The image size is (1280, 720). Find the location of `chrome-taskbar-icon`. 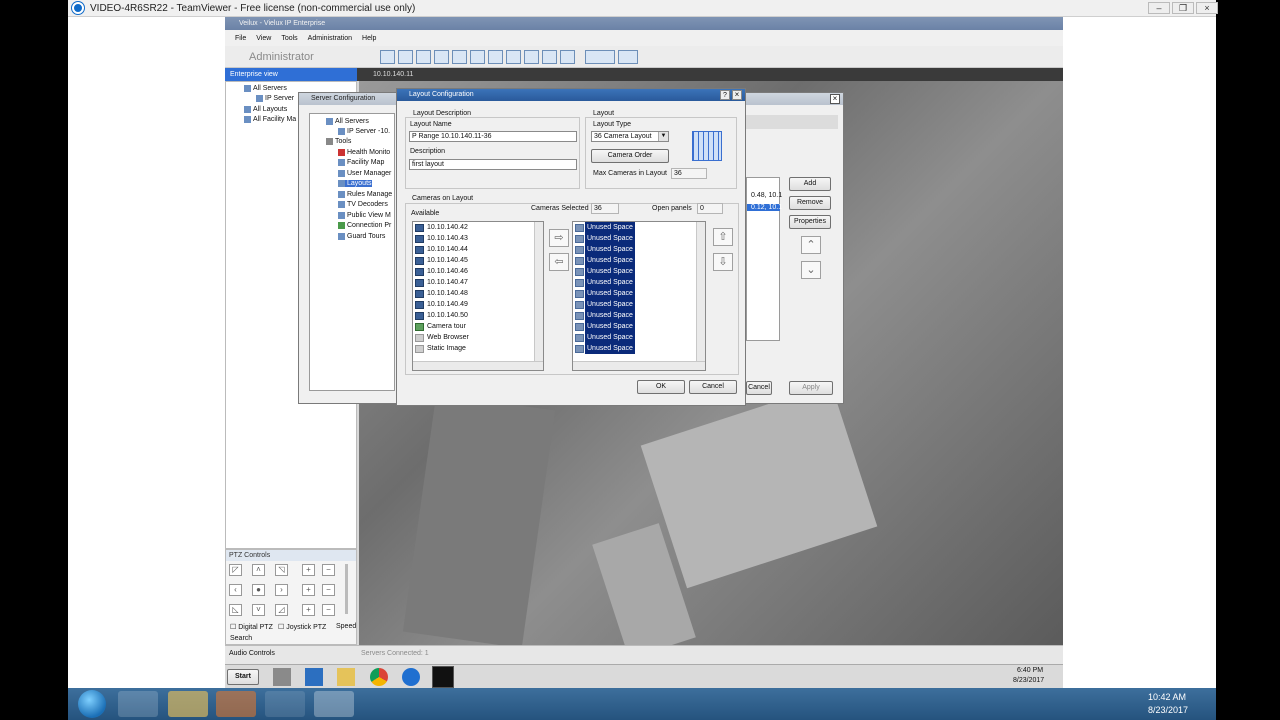

chrome-taskbar-icon is located at coordinates (285, 704).